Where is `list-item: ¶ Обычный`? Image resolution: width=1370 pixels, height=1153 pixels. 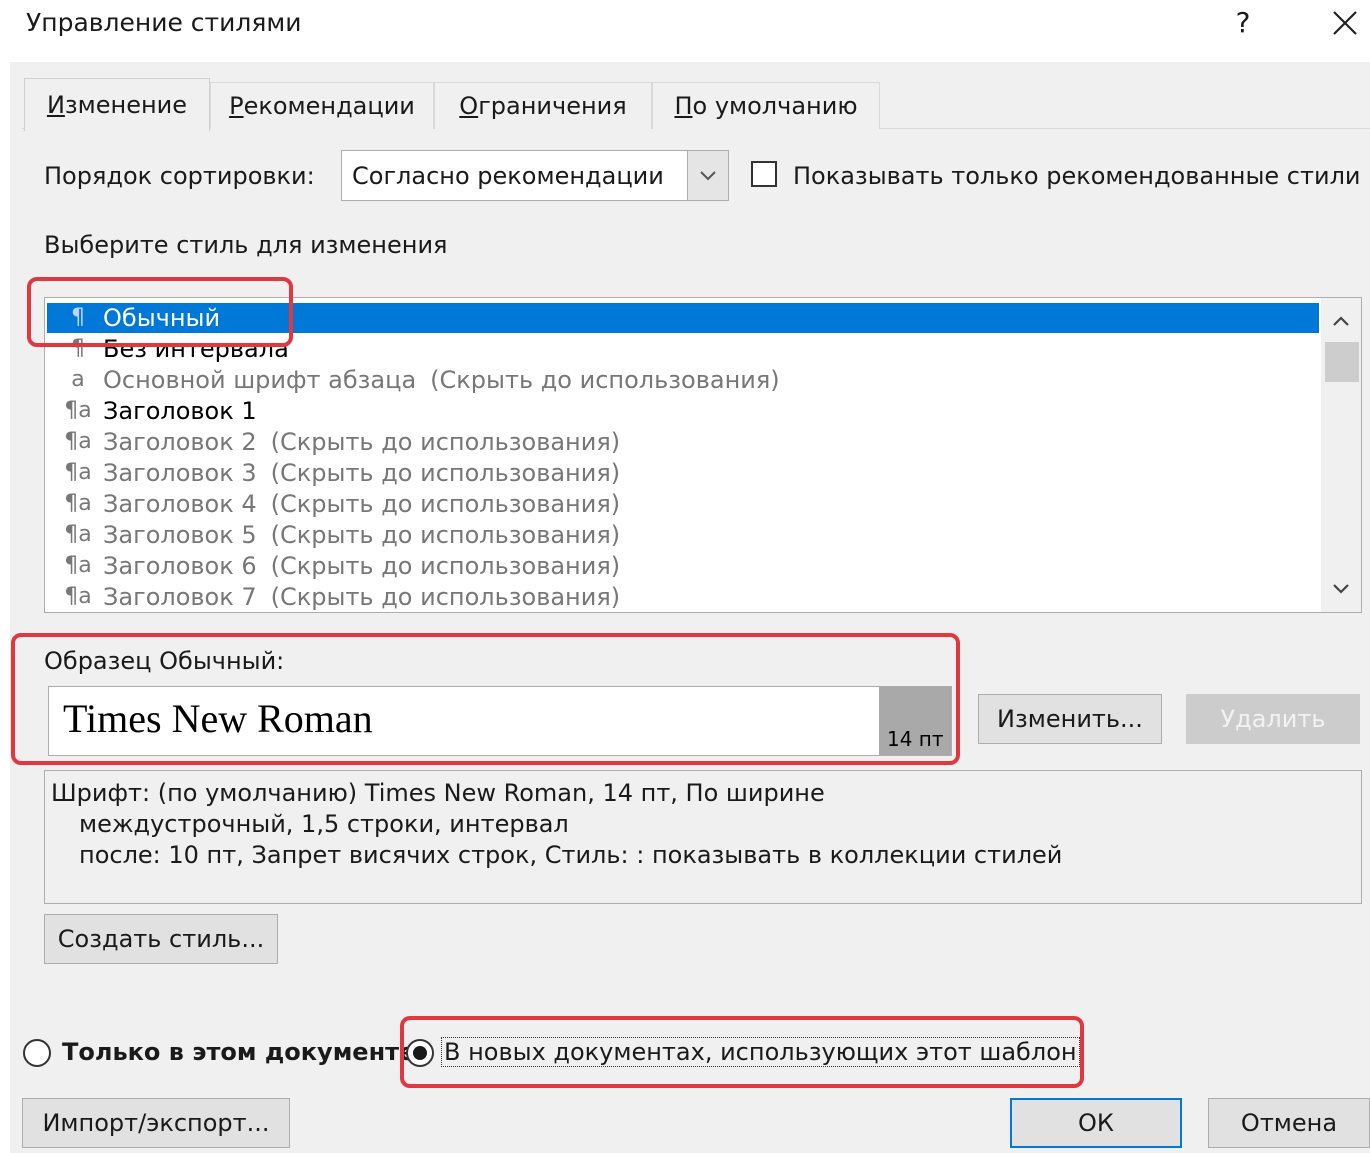
list-item: ¶ Обычный is located at coordinates (683, 318).